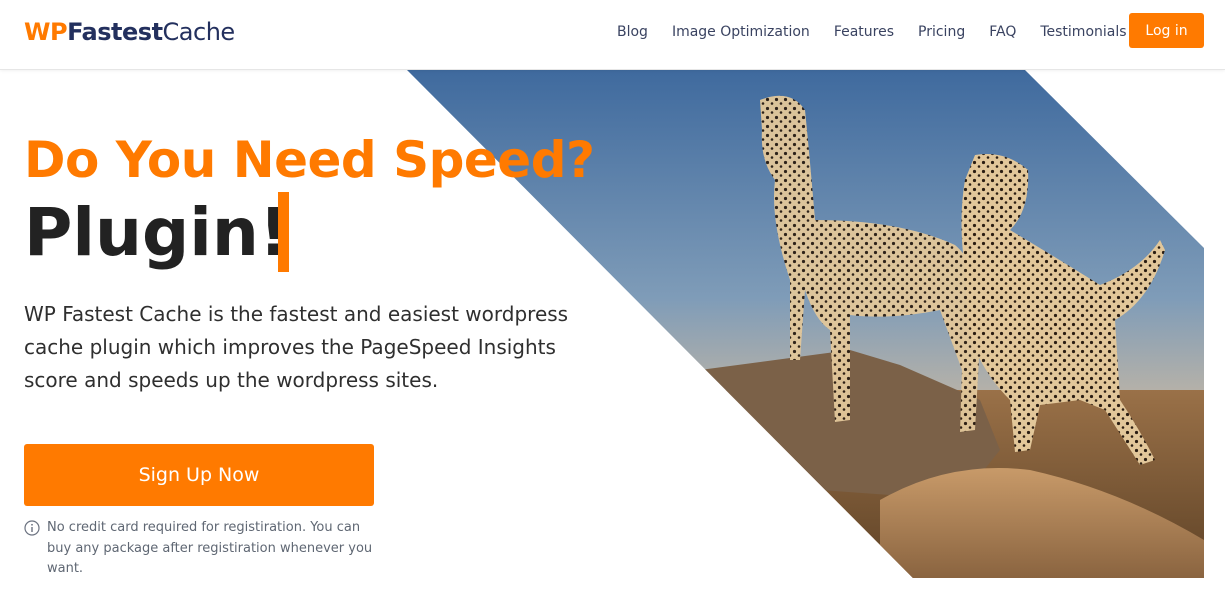  Describe the element at coordinates (199, 475) in the screenshot. I see `sign-up-button: Sign Up Now` at that location.